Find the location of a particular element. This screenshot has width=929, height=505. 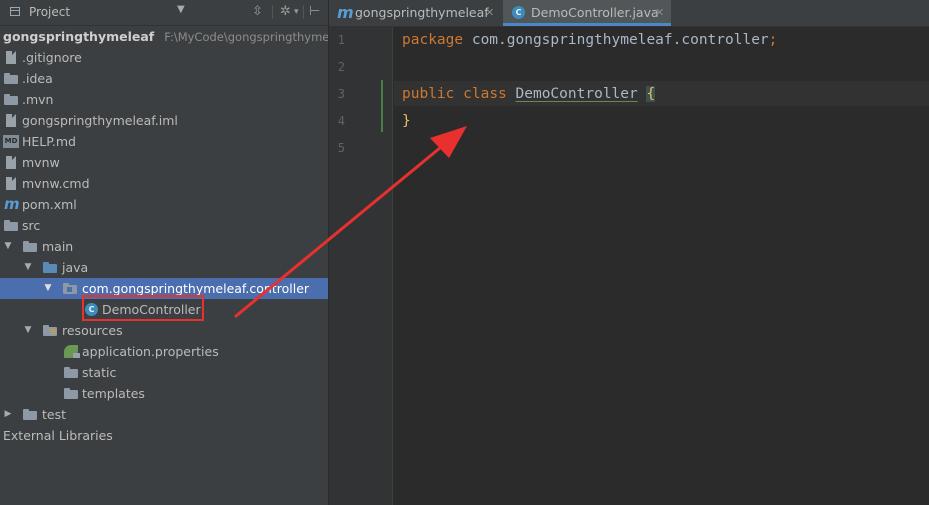

tree-item-label: pom.xml is located at coordinates (49, 204).